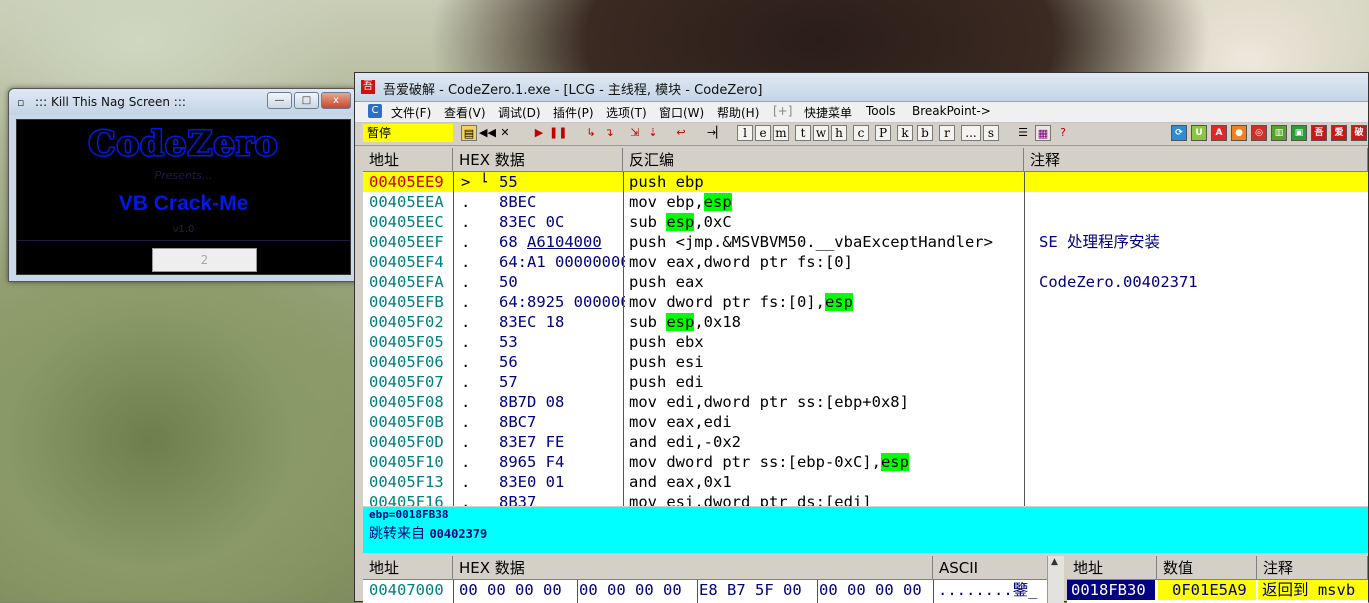 Image resolution: width=1369 pixels, height=603 pixels. I want to click on window-m-button: m, so click(781, 133).